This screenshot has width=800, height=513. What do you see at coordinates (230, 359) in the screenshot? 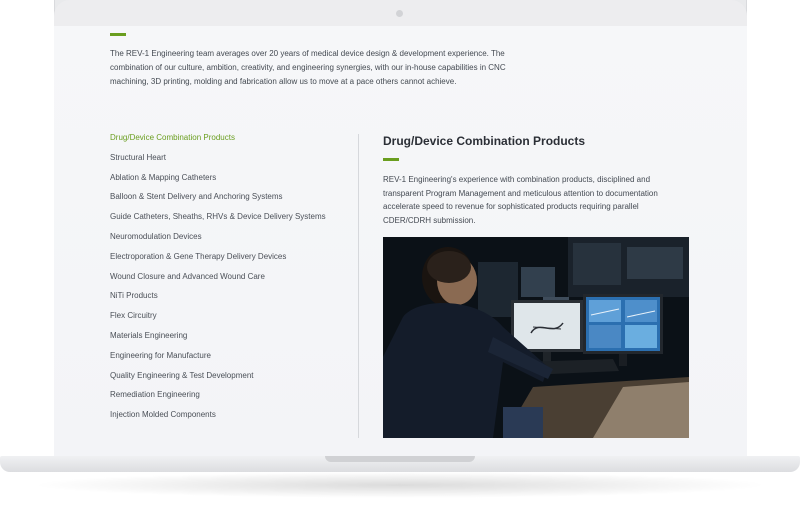
I see `sidebar-item: Engineering for Manufacture` at bounding box center [230, 359].